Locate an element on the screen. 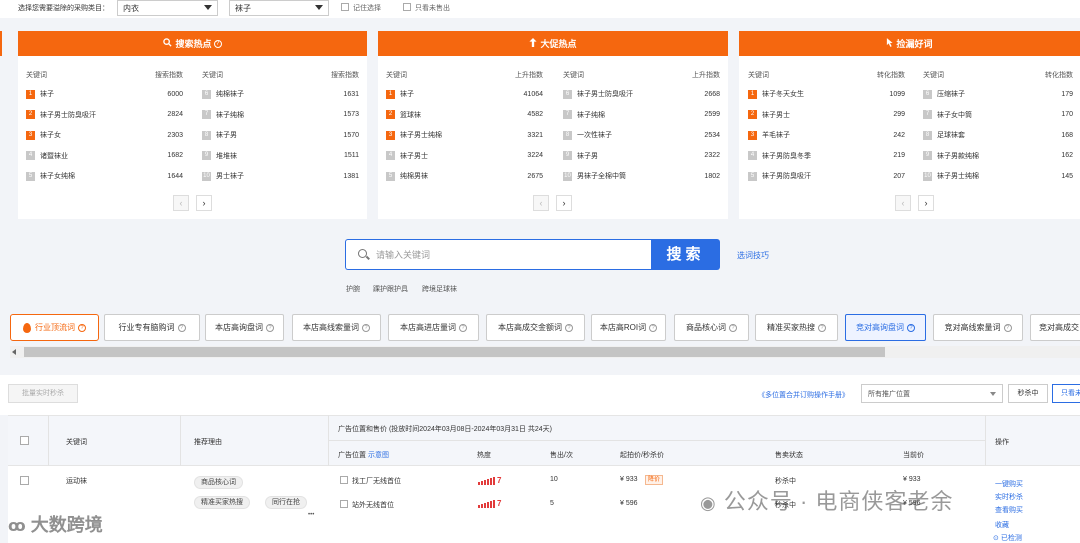 This screenshot has height=543, width=1080. keyword-text: 羊毛袜子 is located at coordinates (827, 135).